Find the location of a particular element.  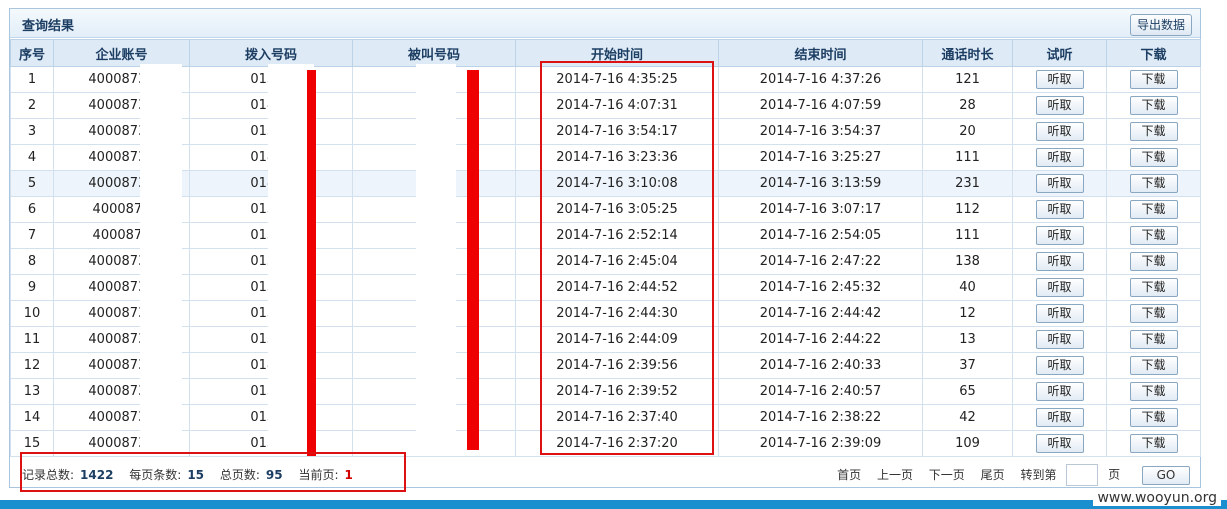

cell-end-time: 2014-7-16 2:44:22 is located at coordinates (820, 339).